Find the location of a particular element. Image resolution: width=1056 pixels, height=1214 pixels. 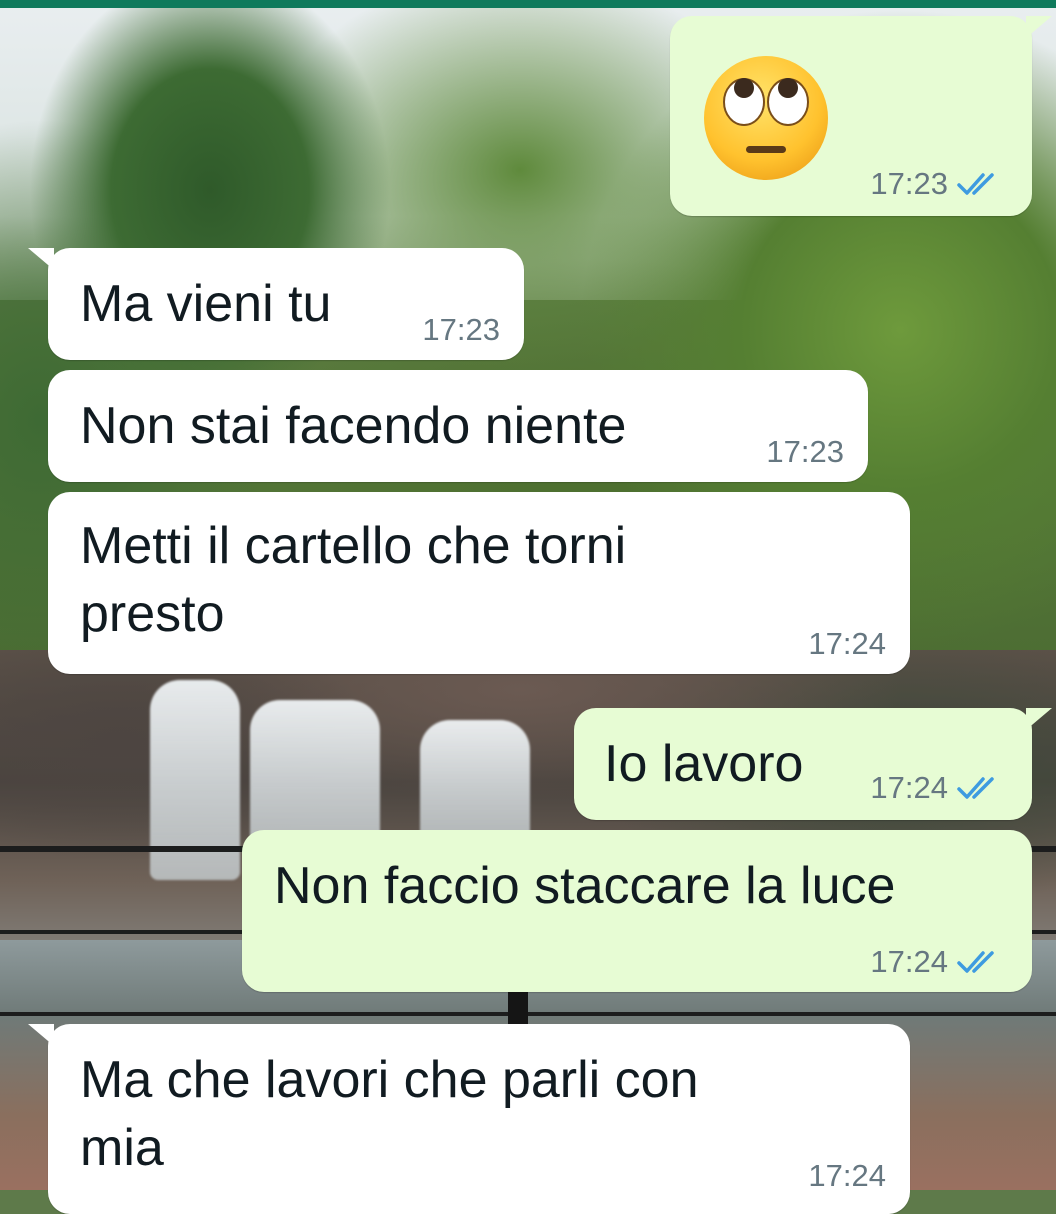

message-bubble-incoming: Non stai facendo niente 17:23 is located at coordinates (458, 426).